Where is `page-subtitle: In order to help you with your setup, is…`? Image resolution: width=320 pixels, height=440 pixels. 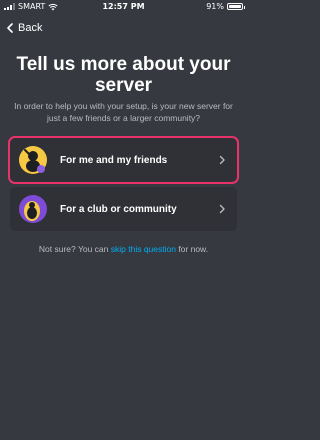
page-subtitle: In order to help you with your setup, is… is located at coordinates (123, 112).